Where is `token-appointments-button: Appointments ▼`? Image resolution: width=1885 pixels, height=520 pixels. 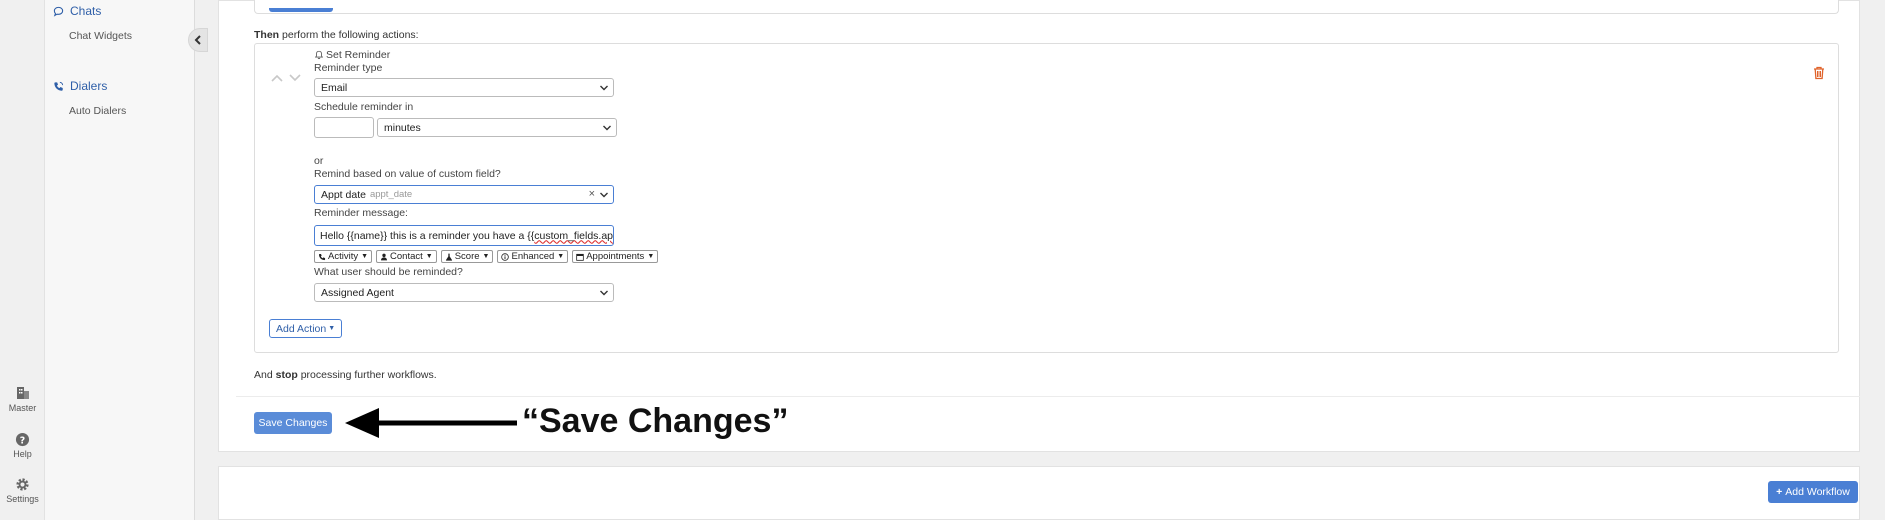 token-appointments-button: Appointments ▼ is located at coordinates (615, 256).